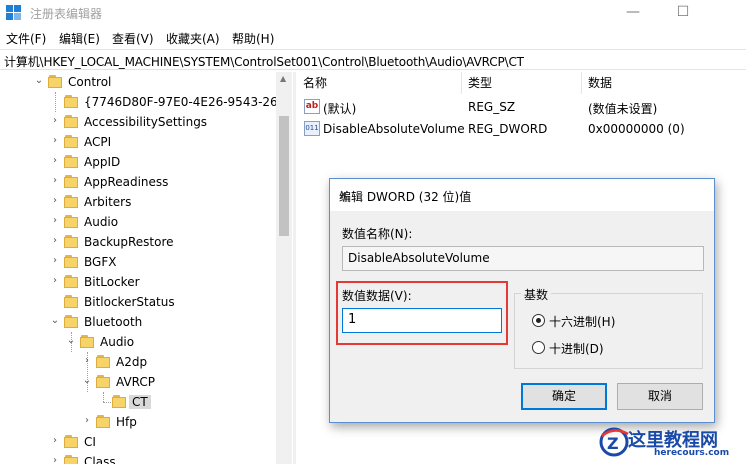 Image resolution: width=746 pixels, height=464 pixels. What do you see at coordinates (660, 396) in the screenshot?
I see `cancel-button: 取消` at bounding box center [660, 396].